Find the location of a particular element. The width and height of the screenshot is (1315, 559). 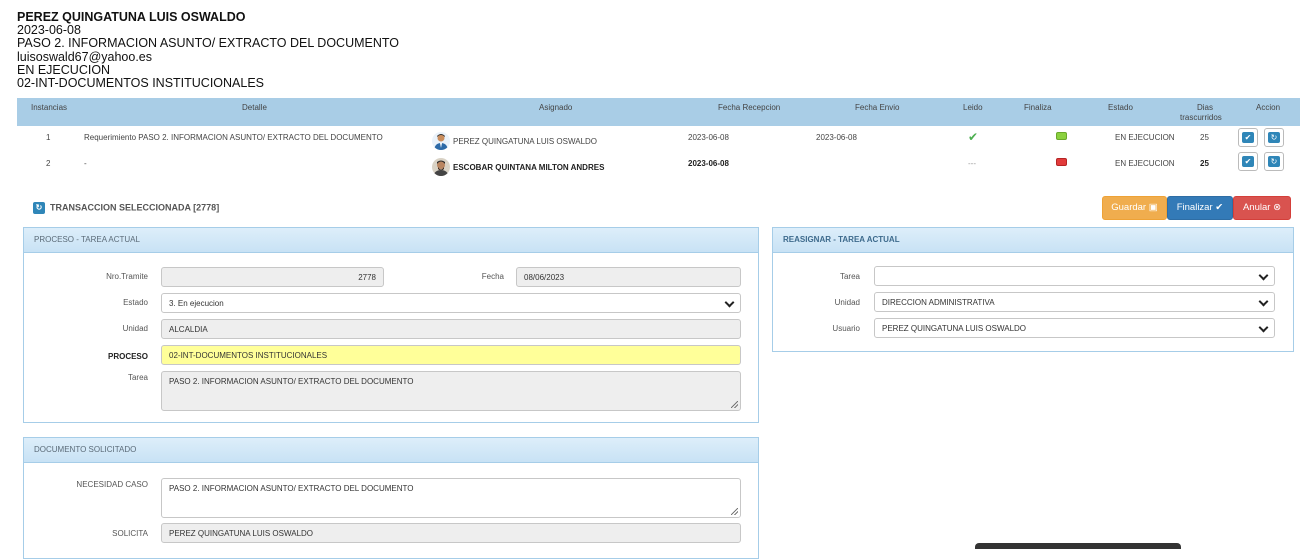

proceso-field: 02-INT-DOCUMENTOS INSTITUCIONALES is located at coordinates (451, 355).